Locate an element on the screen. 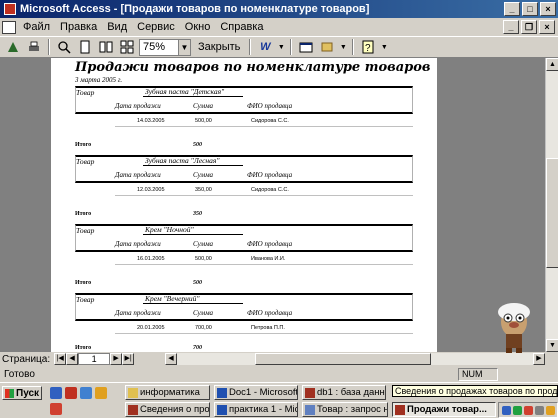 Image resolution: width=558 pixels, height=418 pixels. print-icon is located at coordinates (34, 47).